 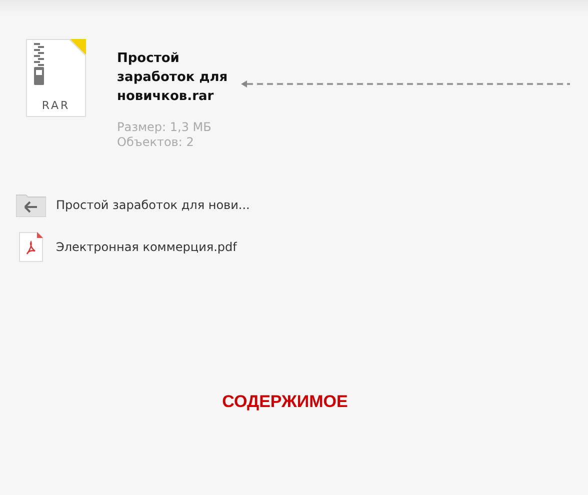 I want to click on archive-name: Простой заработок для новичков.rar, so click(x=173, y=78).